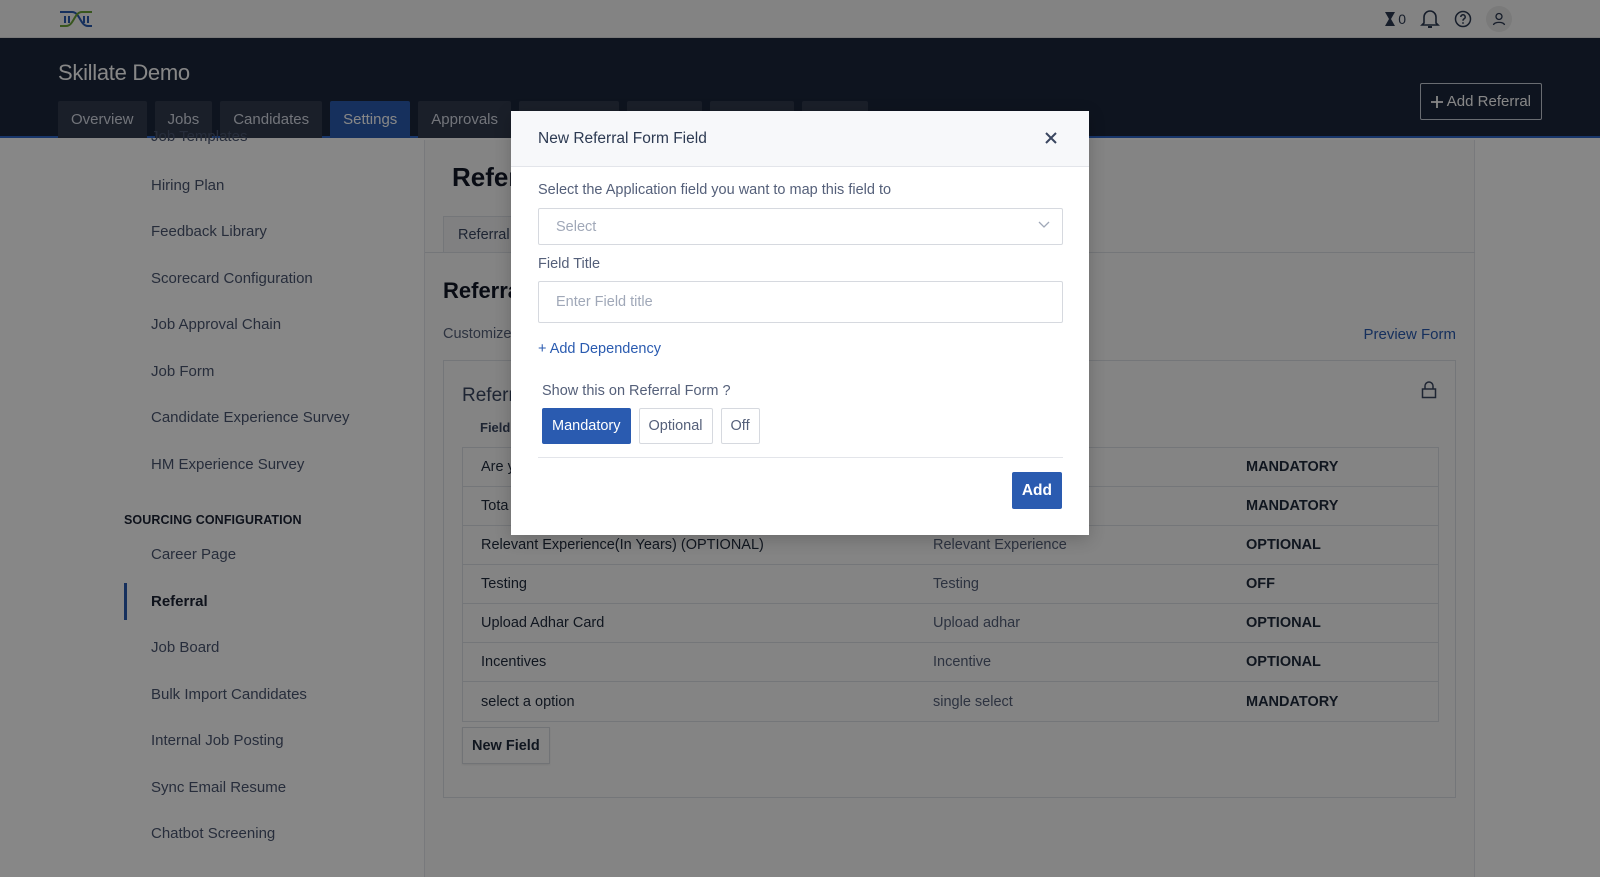 Image resolution: width=1600 pixels, height=877 pixels. I want to click on off-option: Off, so click(740, 426).